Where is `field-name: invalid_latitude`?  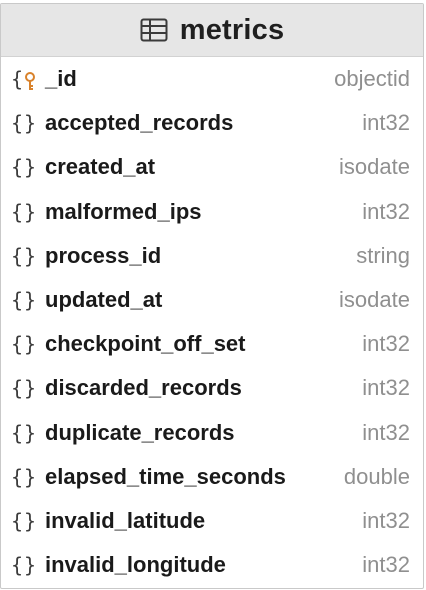
field-name: invalid_latitude is located at coordinates (125, 520).